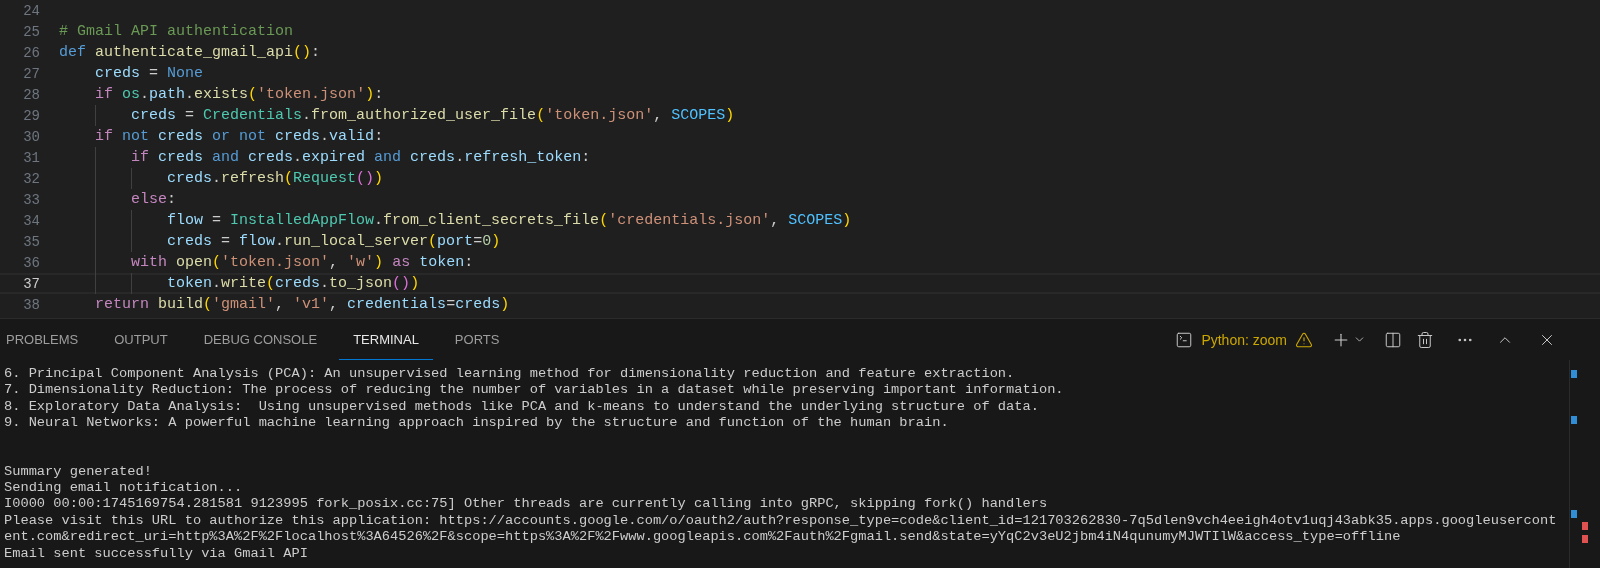  I want to click on code-line: creds = flow.run_local_server(port=0), so click(280, 241).